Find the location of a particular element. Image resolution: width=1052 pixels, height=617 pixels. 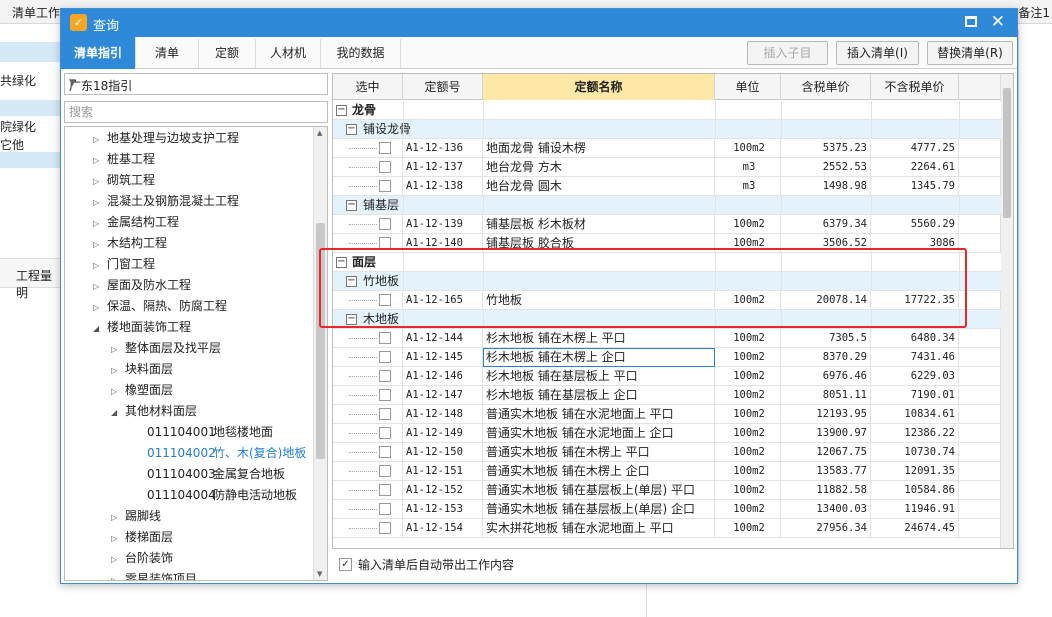

cell-price-tax: 20078.14 is located at coordinates (826, 300).